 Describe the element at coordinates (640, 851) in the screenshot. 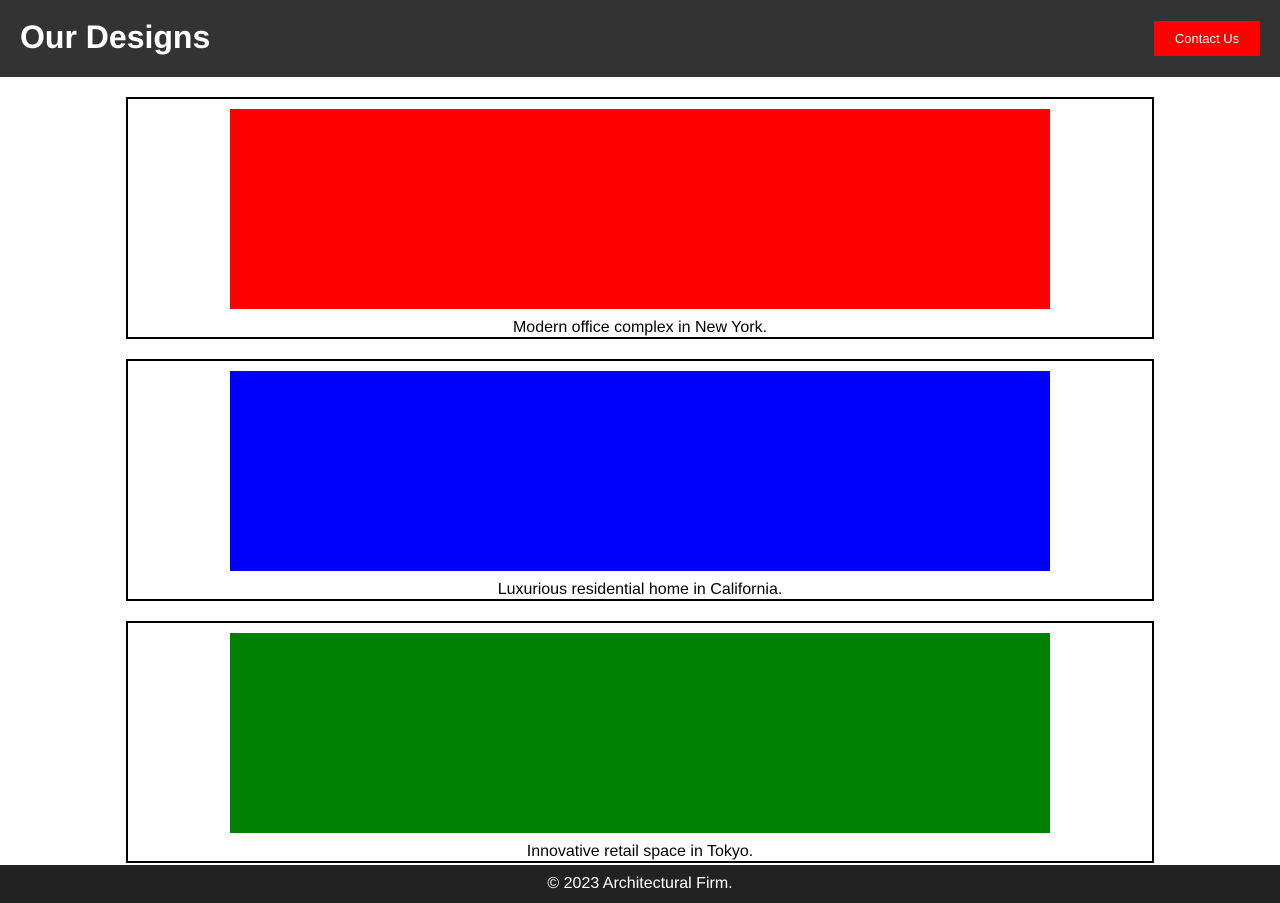

I see `design-caption: Innovative retail space in Tokyo.` at that location.